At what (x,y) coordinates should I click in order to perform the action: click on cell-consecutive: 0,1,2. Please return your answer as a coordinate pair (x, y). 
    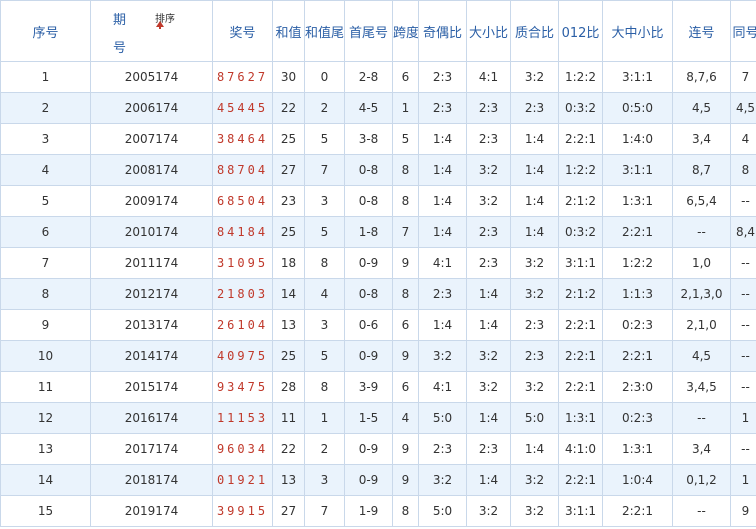
    Looking at the image, I should click on (701, 480).